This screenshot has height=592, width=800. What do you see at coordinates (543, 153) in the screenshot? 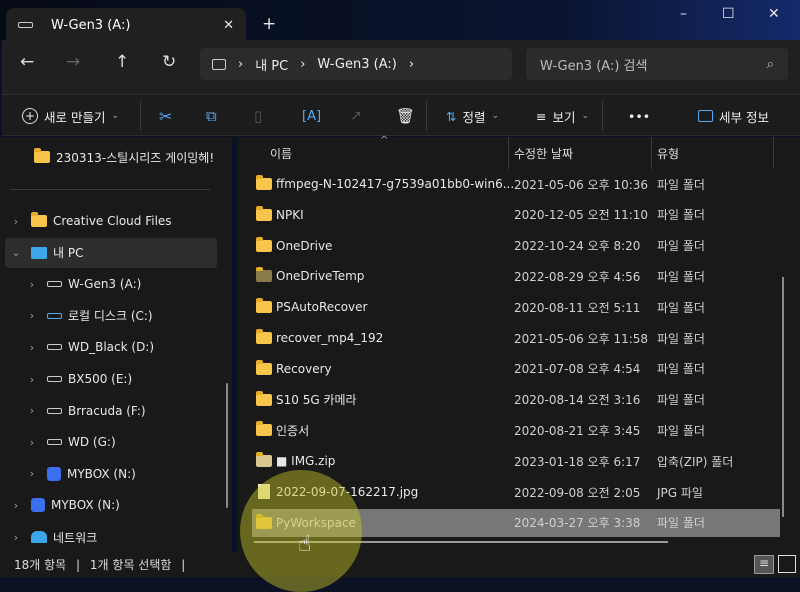
I see `column-header-date: 수정한 날짜` at bounding box center [543, 153].